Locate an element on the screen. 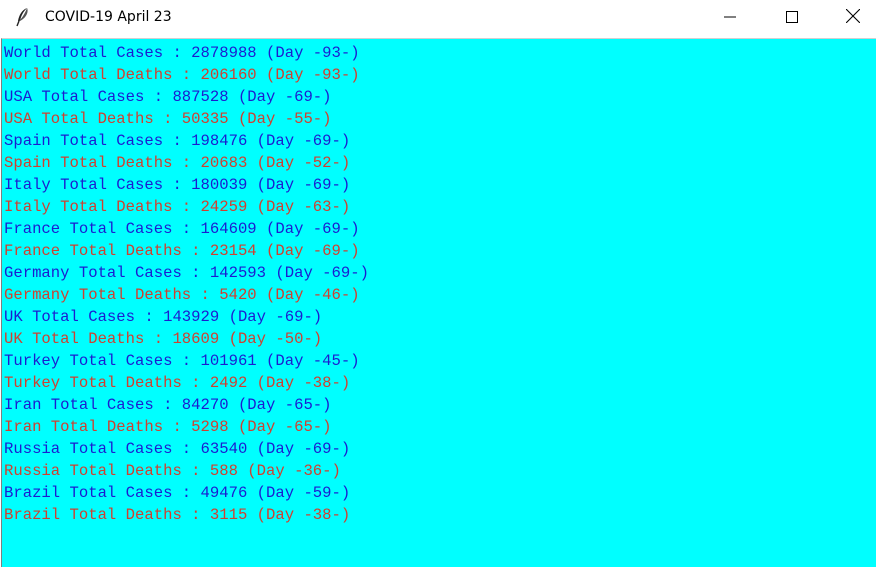  deaths-line: Russia Total Deaths : 588 (Day -36-) is located at coordinates (172, 471).